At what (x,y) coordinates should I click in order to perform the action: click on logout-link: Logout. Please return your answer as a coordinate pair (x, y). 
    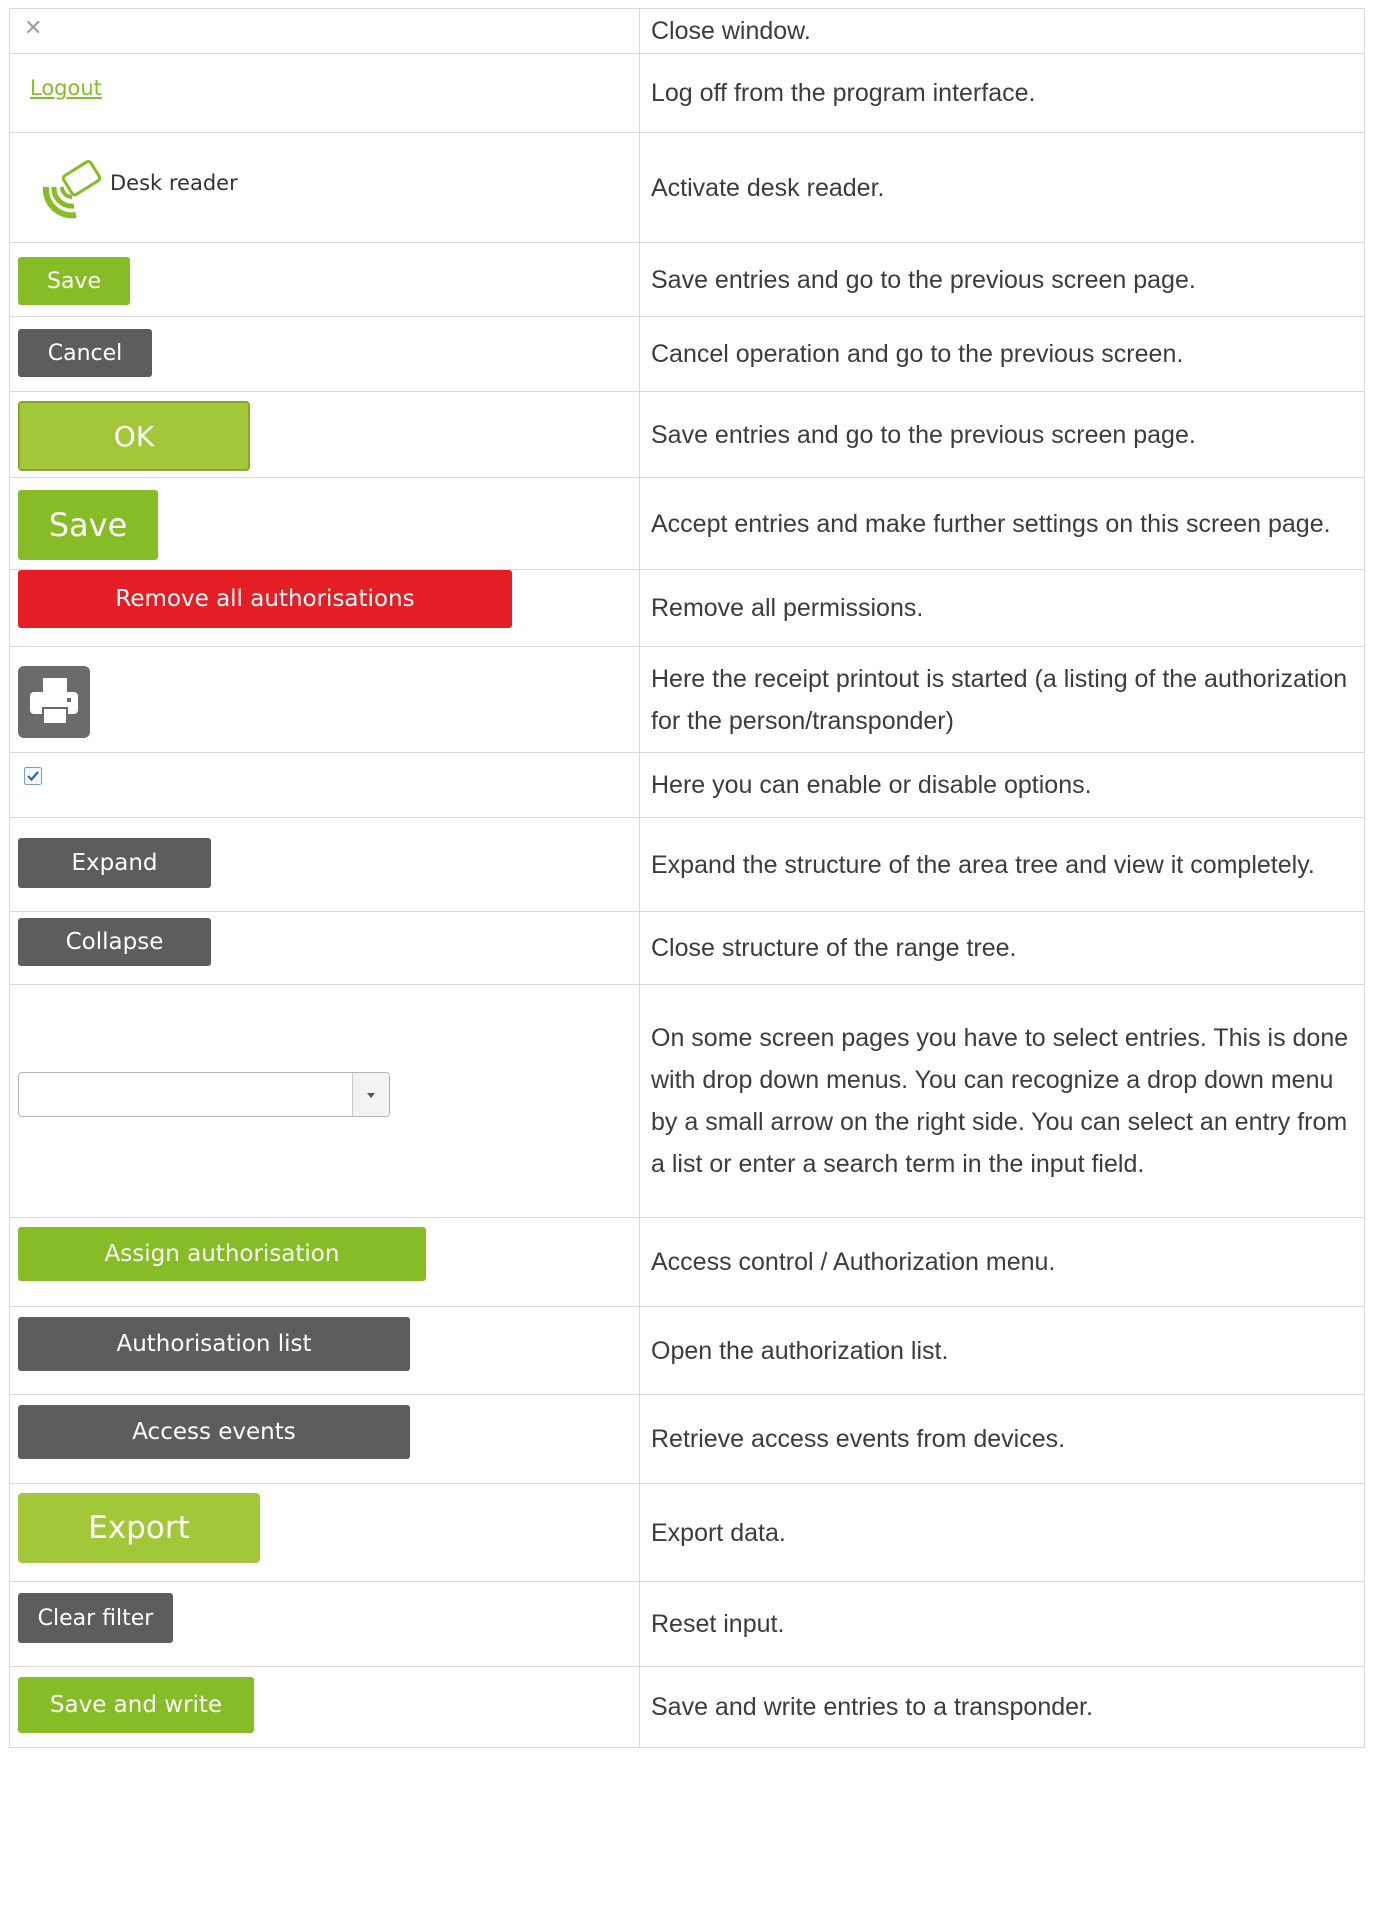
    Looking at the image, I should click on (66, 88).